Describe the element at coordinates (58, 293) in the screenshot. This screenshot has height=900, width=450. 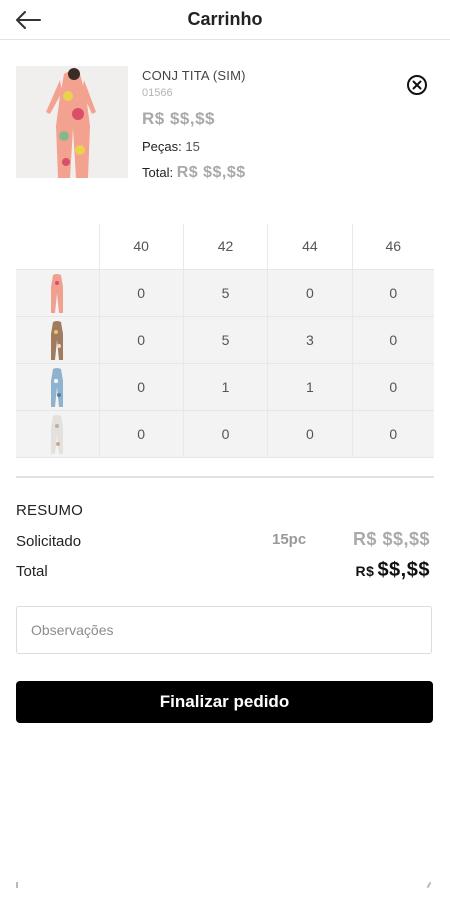
I see `color-swatch-pink` at that location.